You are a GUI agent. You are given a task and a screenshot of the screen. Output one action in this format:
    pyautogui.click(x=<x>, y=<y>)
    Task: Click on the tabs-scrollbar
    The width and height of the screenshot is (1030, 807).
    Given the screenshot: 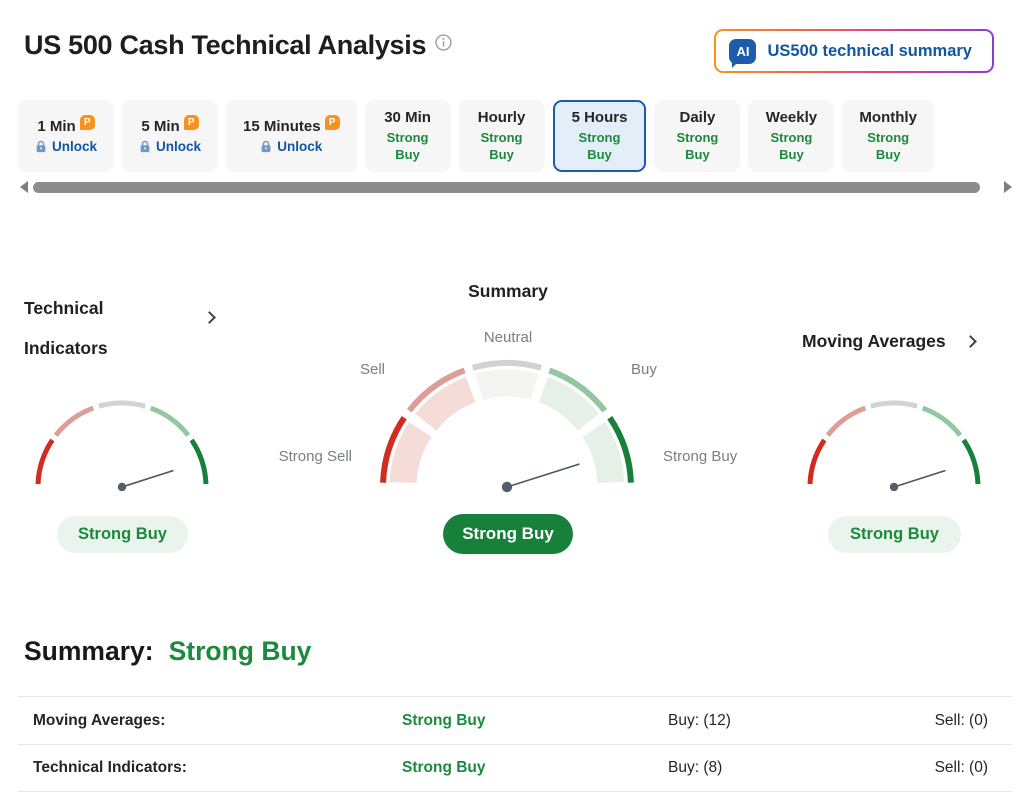 What is the action you would take?
    pyautogui.click(x=516, y=187)
    